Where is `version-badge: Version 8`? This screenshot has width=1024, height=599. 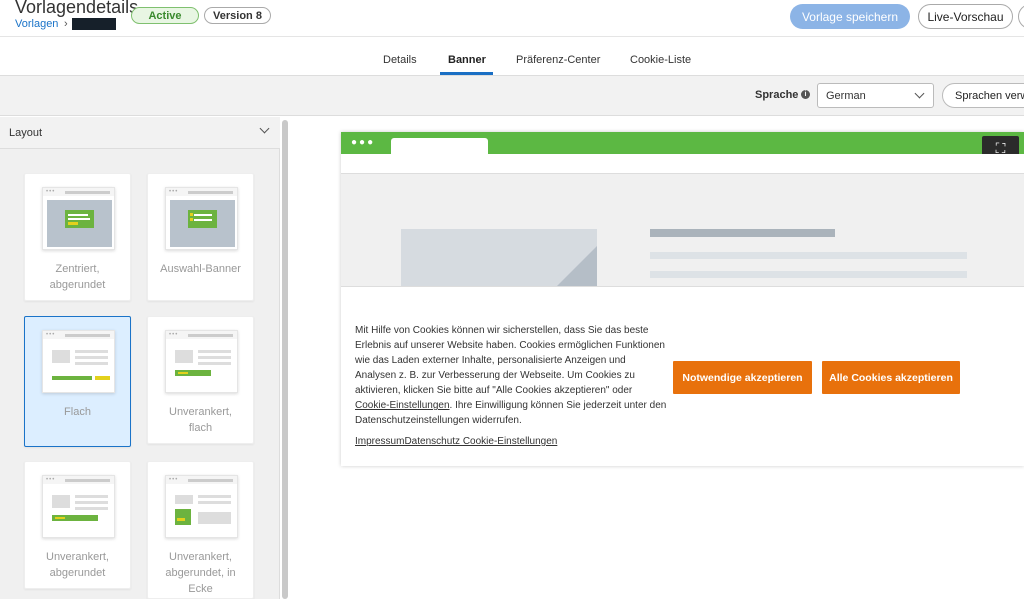 version-badge: Version 8 is located at coordinates (237, 15).